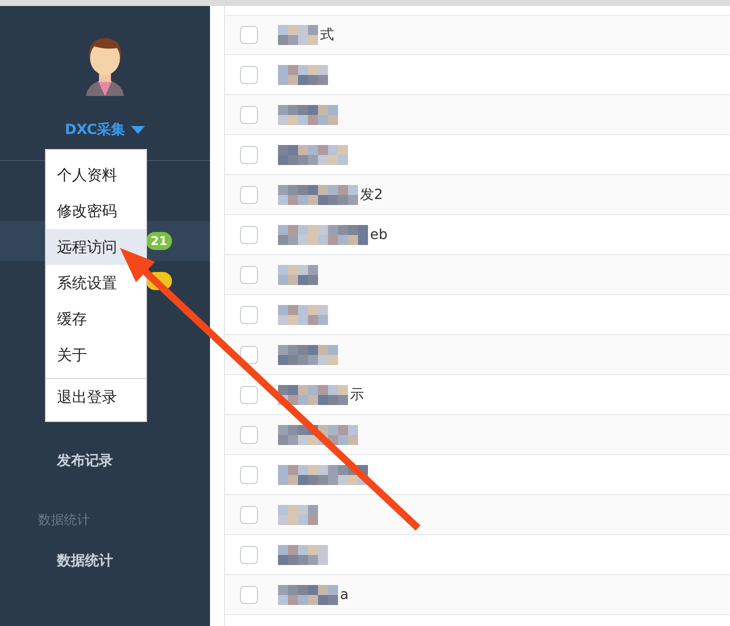 The width and height of the screenshot is (730, 626). I want to click on count-badge: 21, so click(159, 241).